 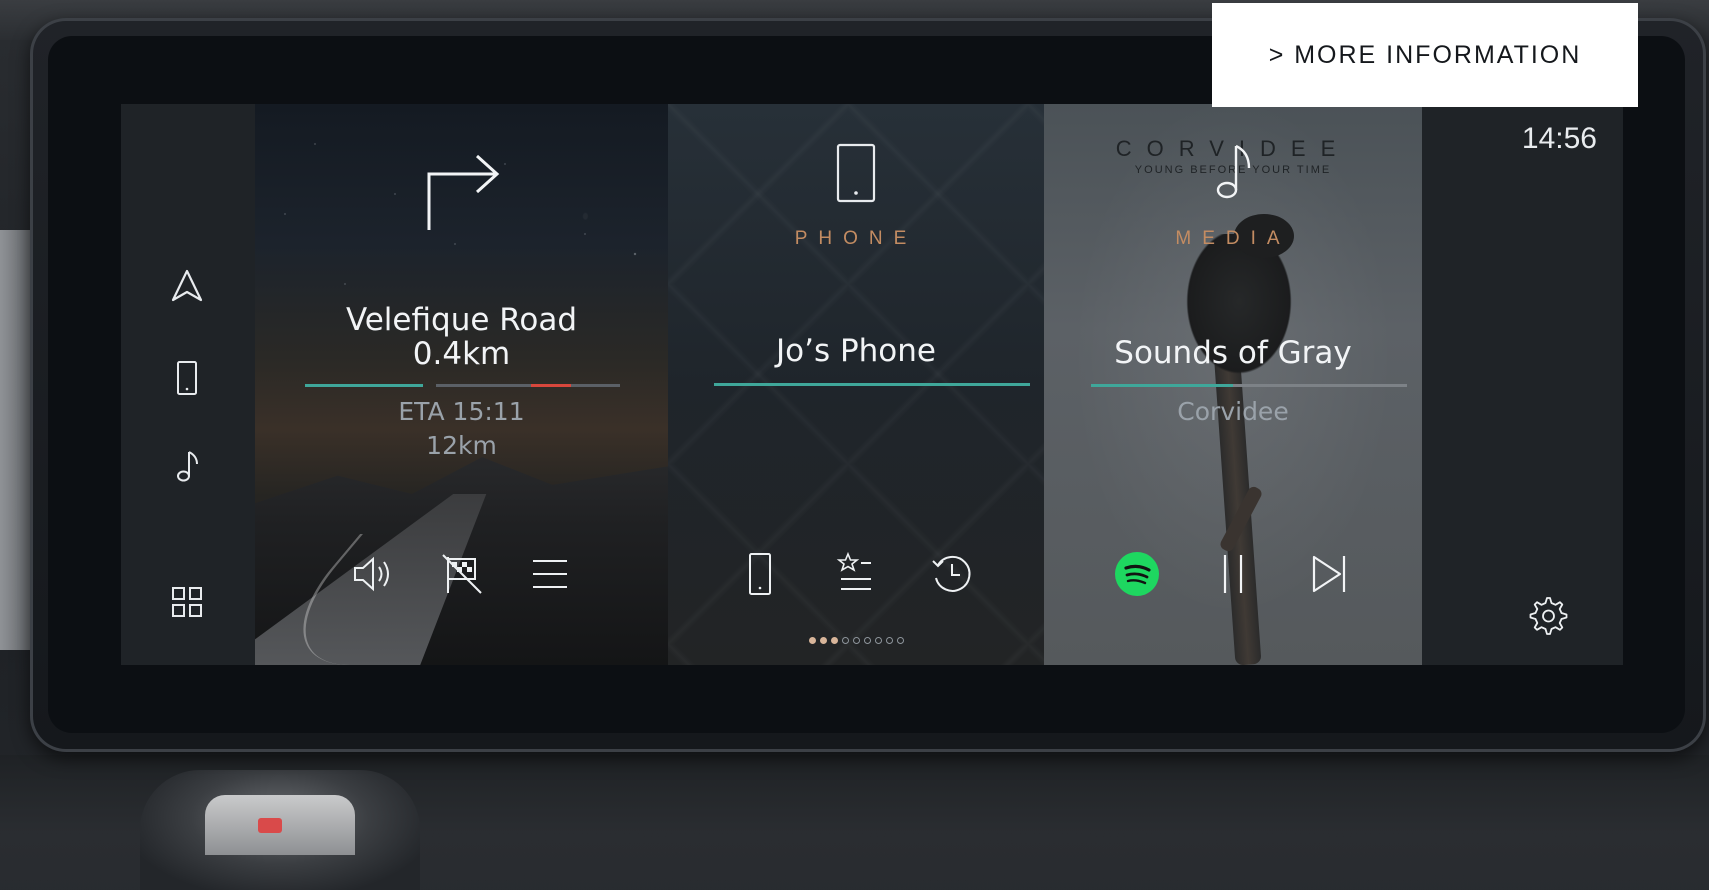 I want to click on pause-icon, so click(x=1233, y=574).